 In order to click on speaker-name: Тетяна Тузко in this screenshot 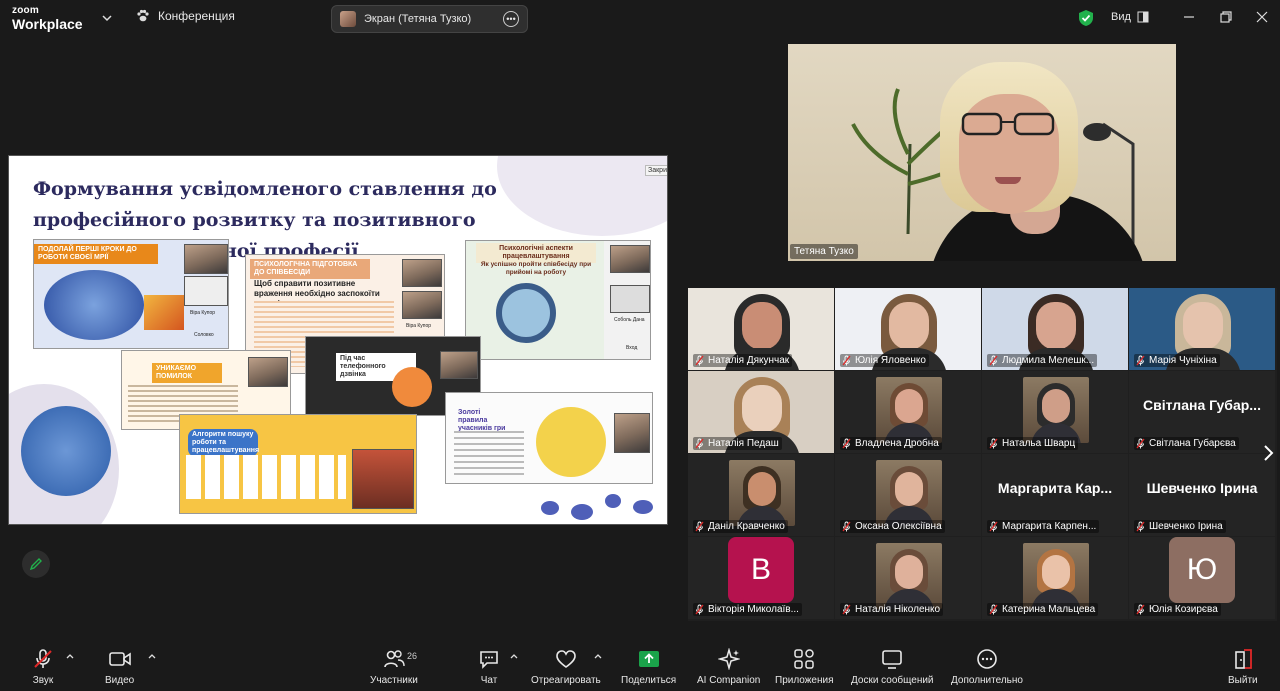, I will do `click(824, 251)`.